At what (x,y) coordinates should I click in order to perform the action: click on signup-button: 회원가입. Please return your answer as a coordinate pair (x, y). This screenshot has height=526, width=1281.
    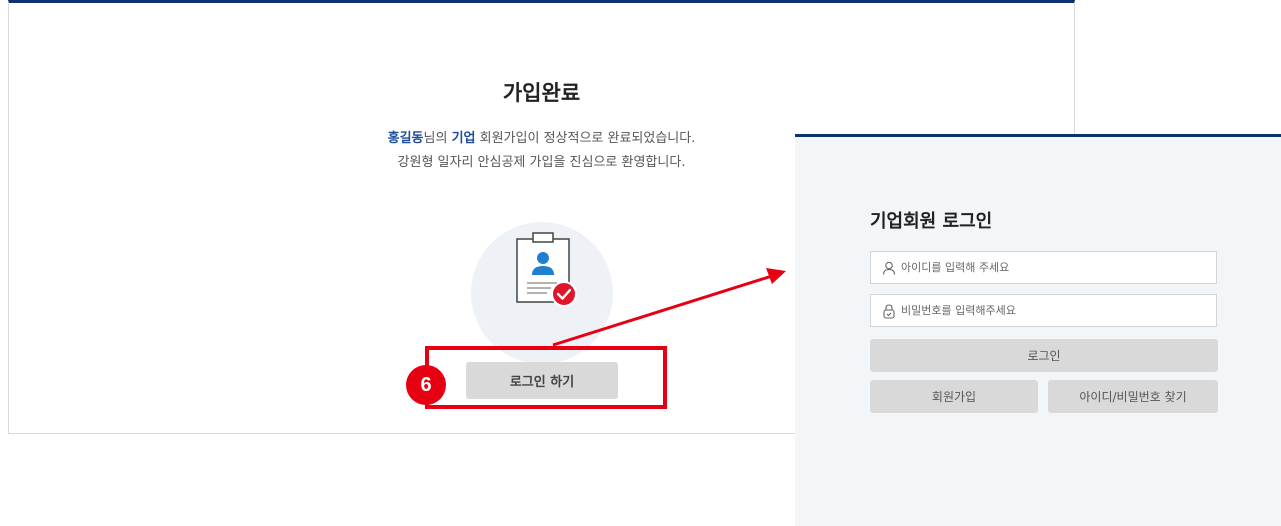
    Looking at the image, I should click on (954, 396).